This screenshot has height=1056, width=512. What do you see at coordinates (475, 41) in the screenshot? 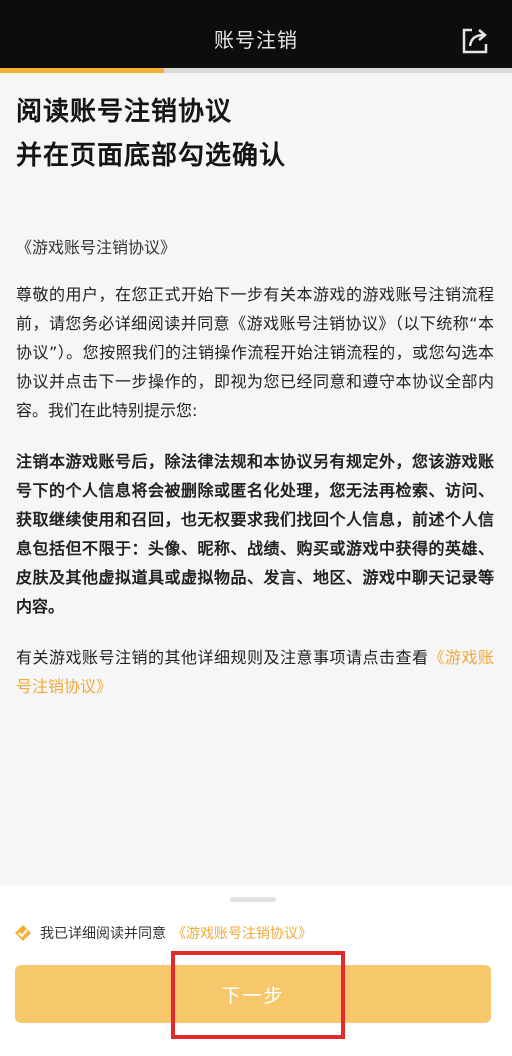
I see `share-icon` at bounding box center [475, 41].